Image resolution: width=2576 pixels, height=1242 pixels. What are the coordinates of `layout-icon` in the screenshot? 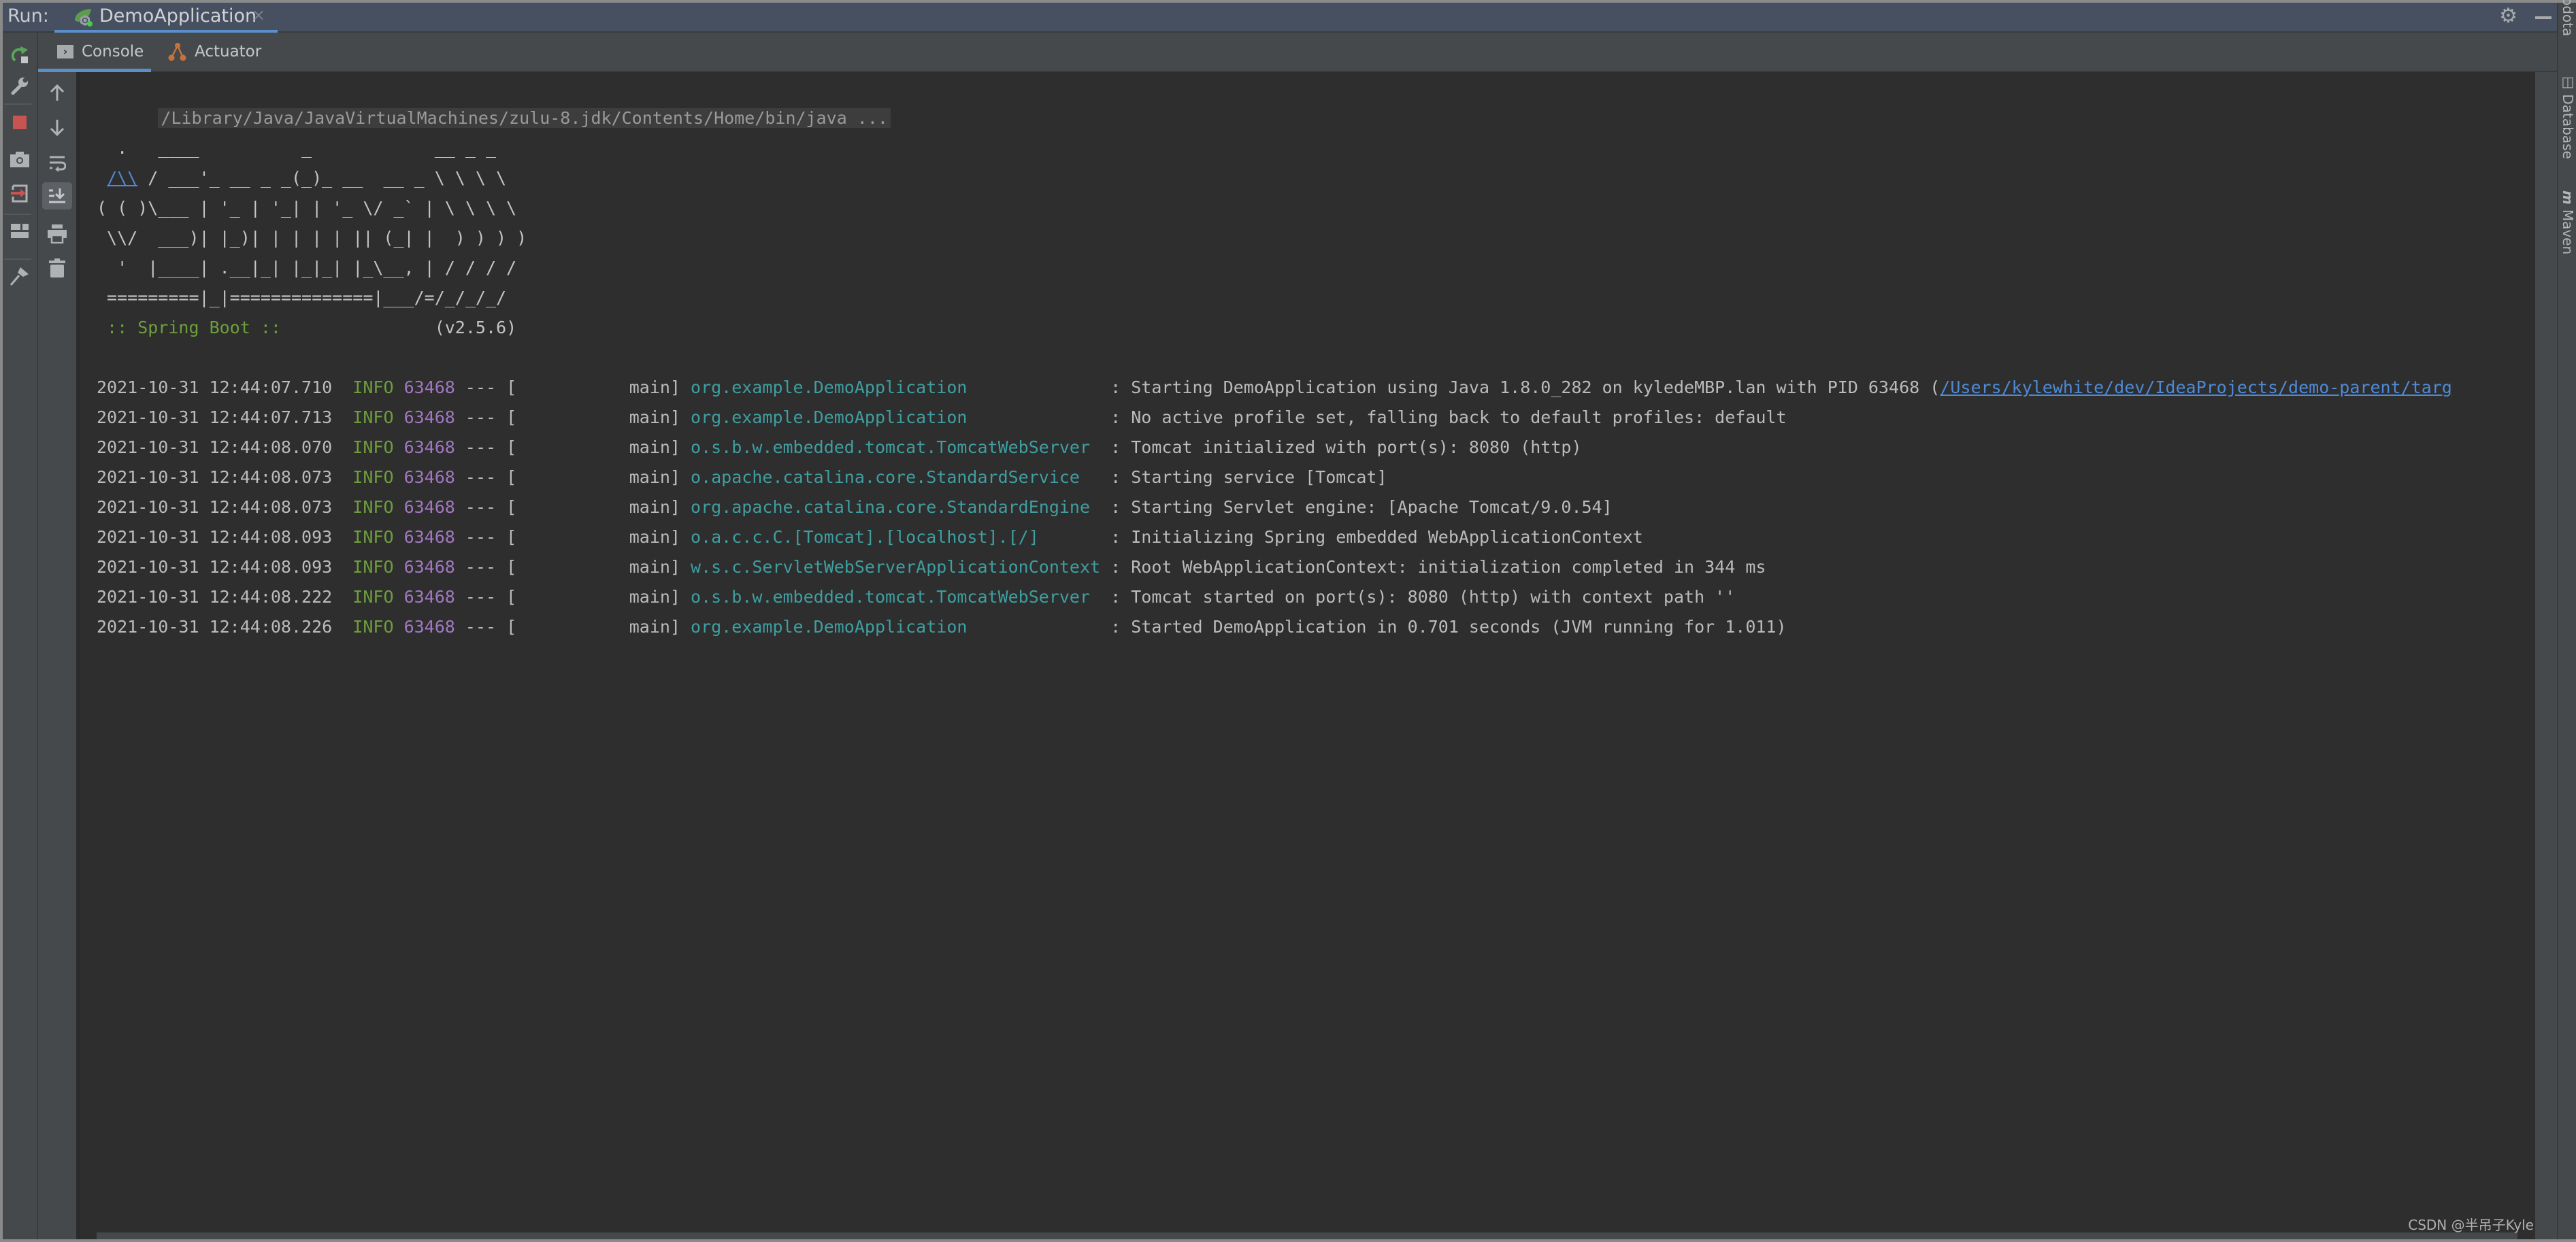 It's located at (20, 231).